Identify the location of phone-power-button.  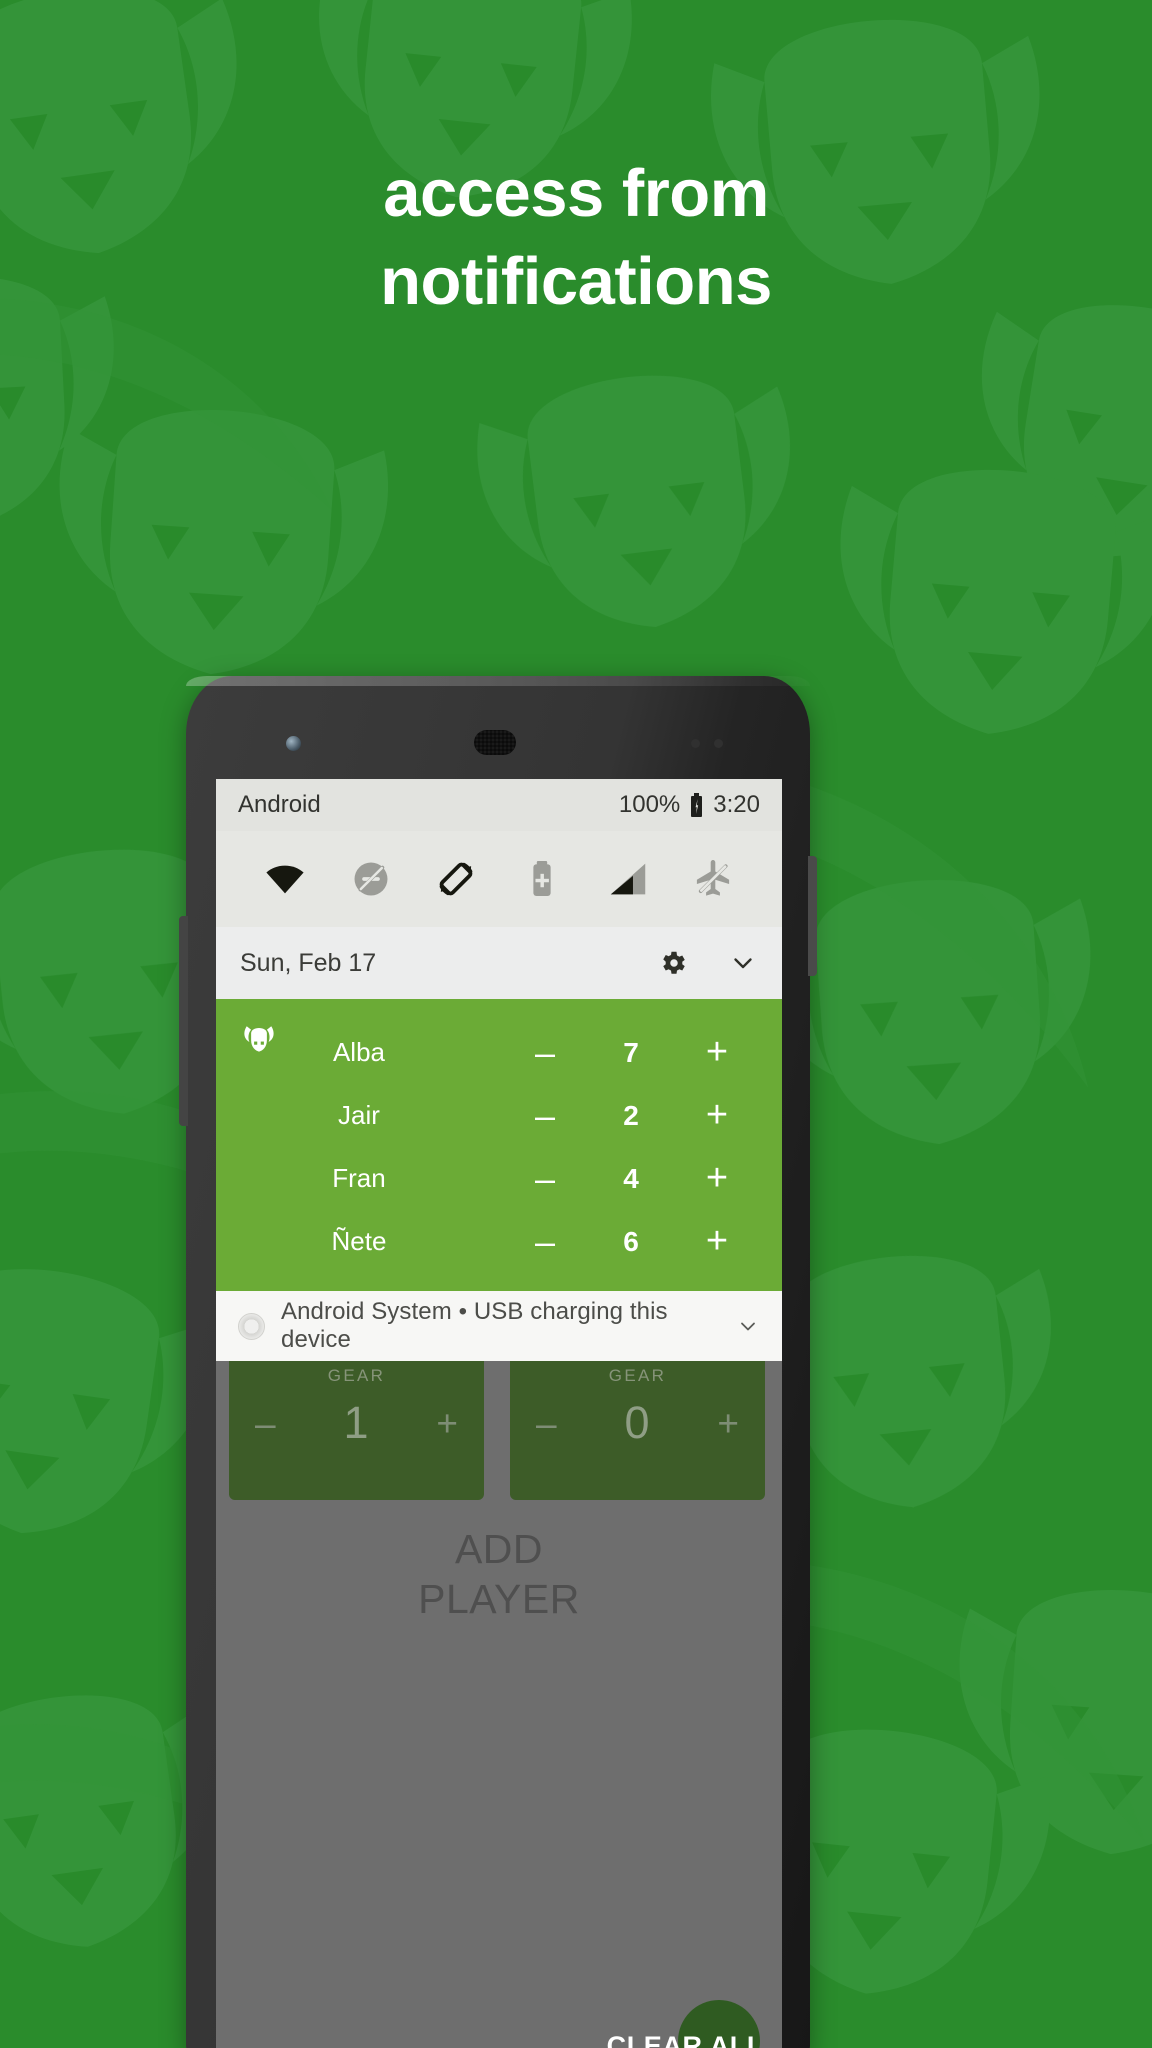
(812, 916).